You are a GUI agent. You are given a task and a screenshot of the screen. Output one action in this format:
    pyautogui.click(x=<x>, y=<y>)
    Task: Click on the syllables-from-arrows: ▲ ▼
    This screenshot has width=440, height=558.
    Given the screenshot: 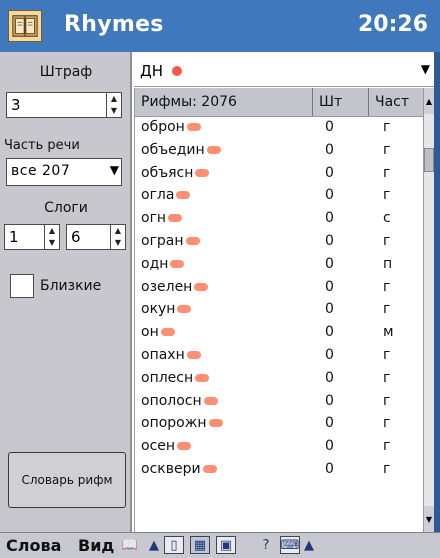 What is the action you would take?
    pyautogui.click(x=51, y=237)
    